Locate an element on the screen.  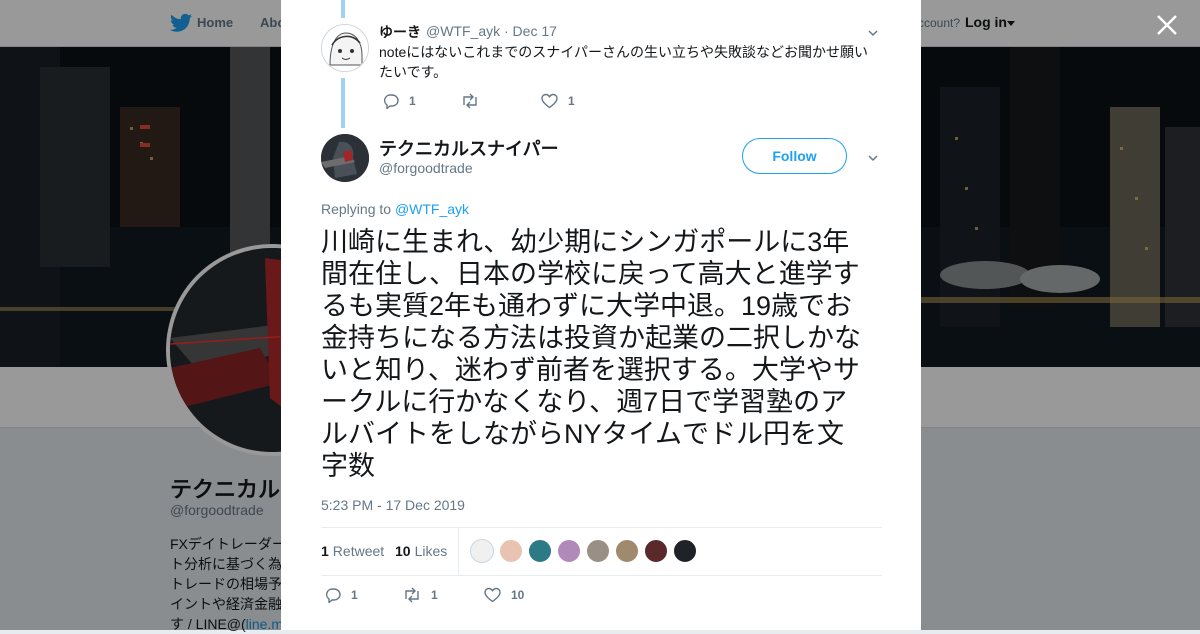
reply-author-name: ゆーき is located at coordinates (400, 32).